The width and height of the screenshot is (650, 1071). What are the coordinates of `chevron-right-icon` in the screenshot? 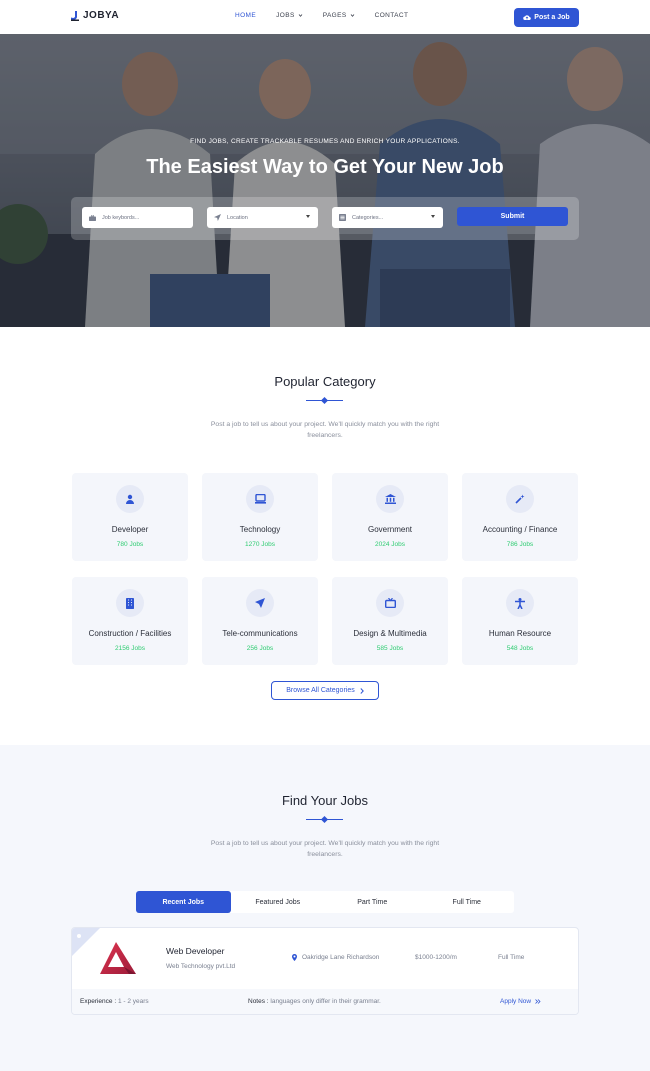 It's located at (362, 690).